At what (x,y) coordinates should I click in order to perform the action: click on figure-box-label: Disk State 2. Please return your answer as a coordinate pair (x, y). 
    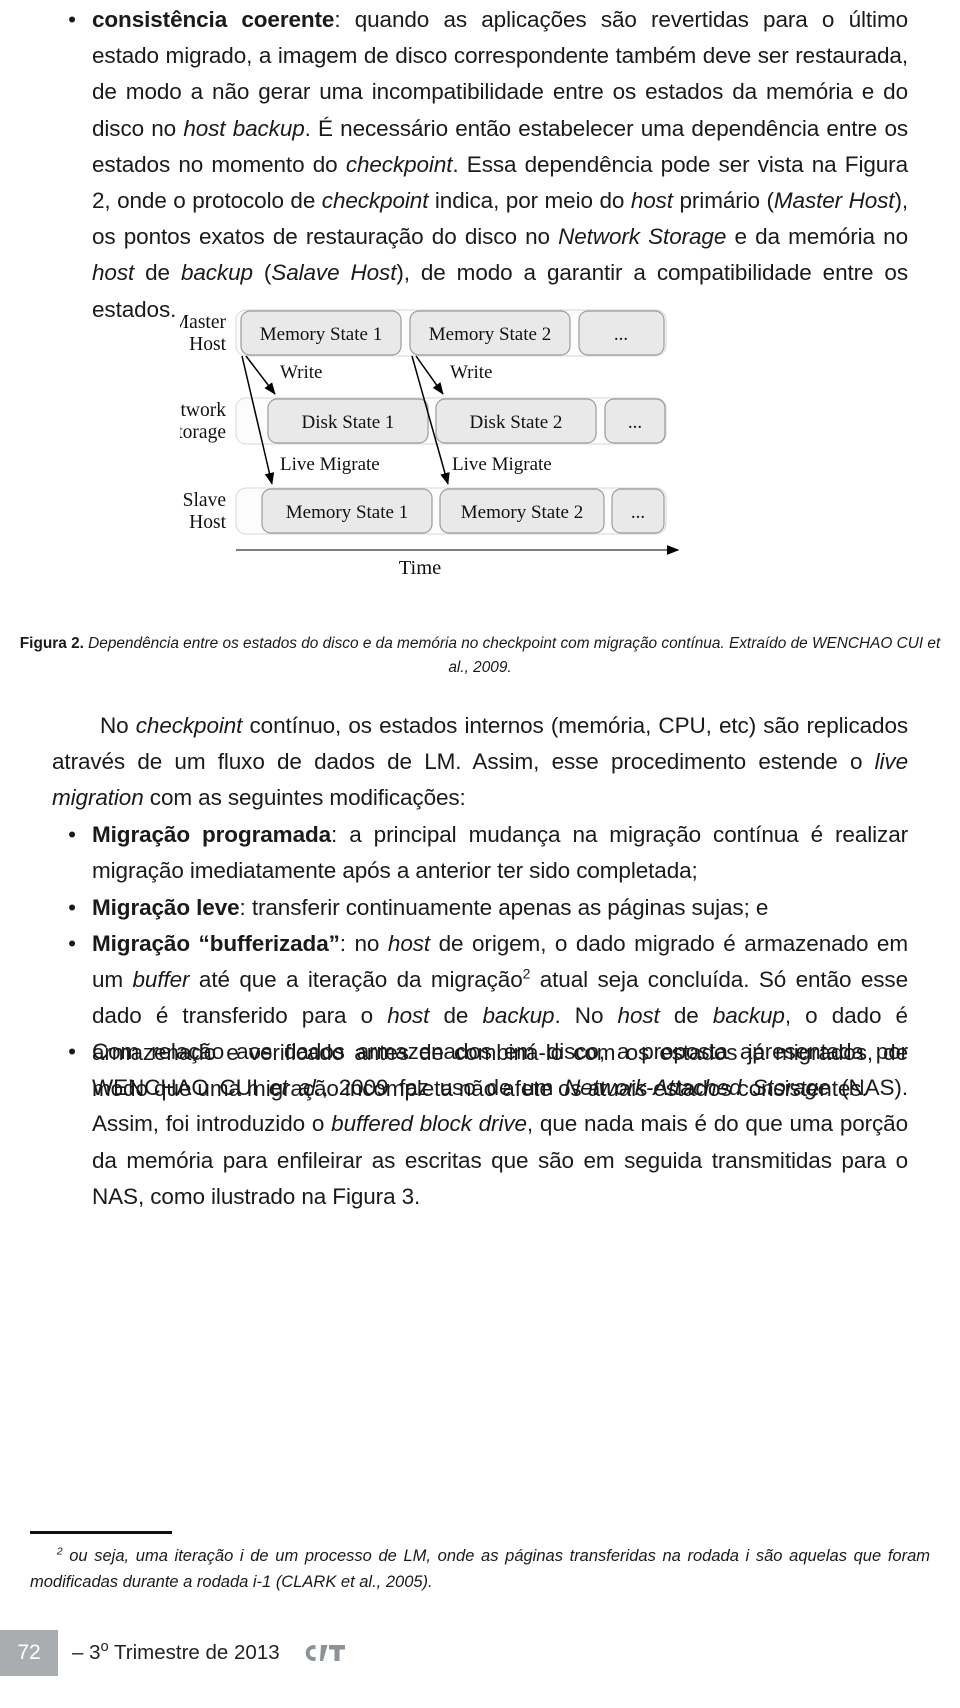
    Looking at the image, I should click on (516, 422).